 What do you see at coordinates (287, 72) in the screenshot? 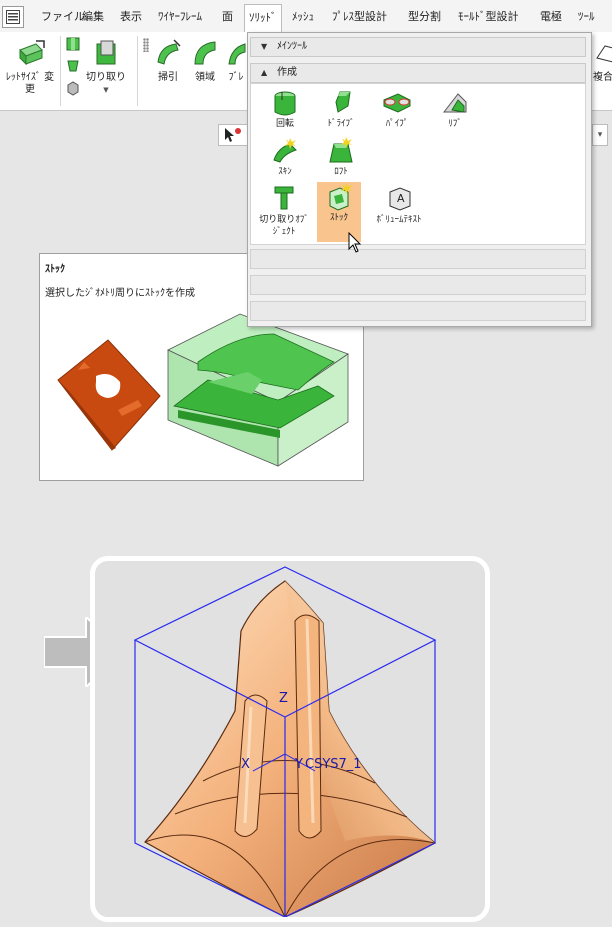
I see `create-header-label: 作成` at bounding box center [287, 72].